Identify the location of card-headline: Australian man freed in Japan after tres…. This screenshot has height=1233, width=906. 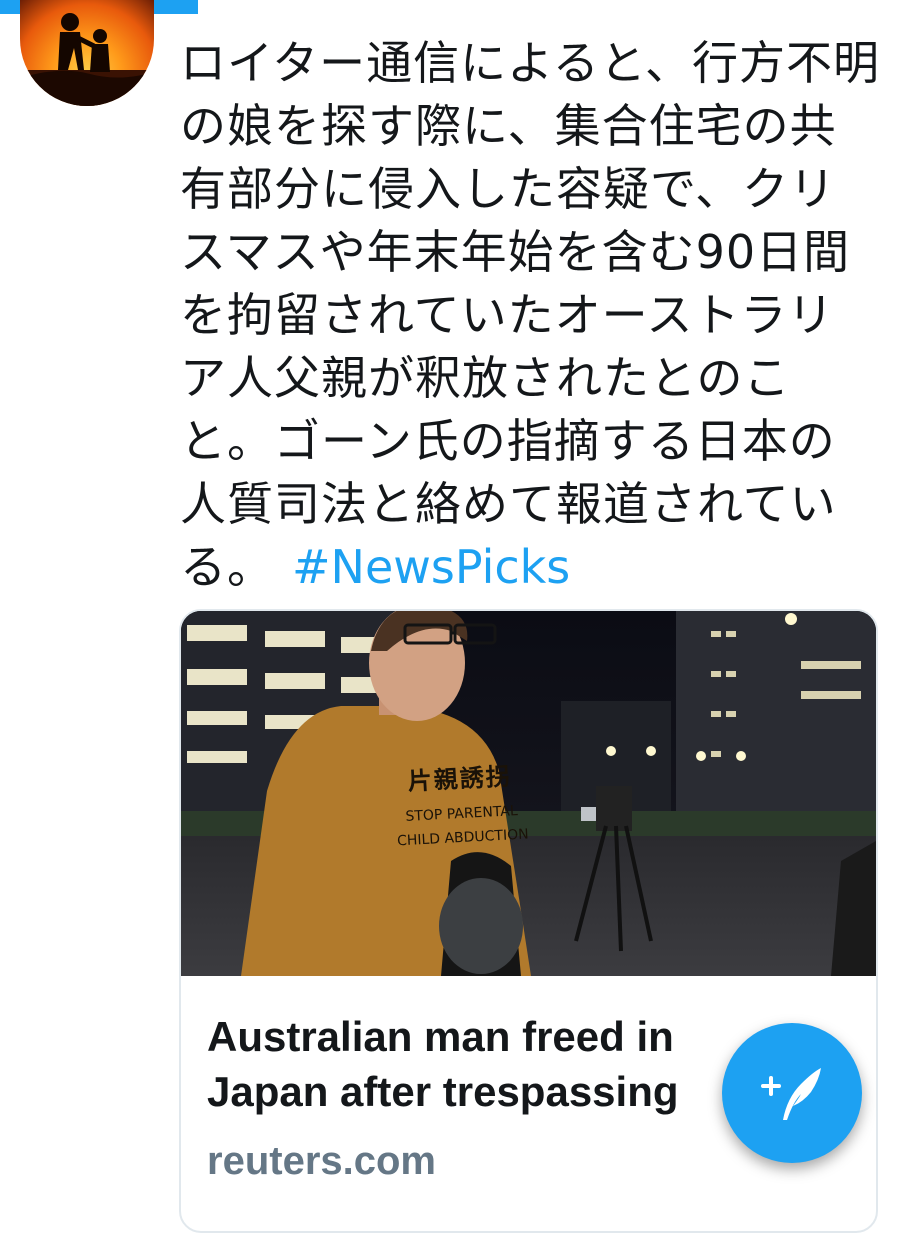
(487, 1064).